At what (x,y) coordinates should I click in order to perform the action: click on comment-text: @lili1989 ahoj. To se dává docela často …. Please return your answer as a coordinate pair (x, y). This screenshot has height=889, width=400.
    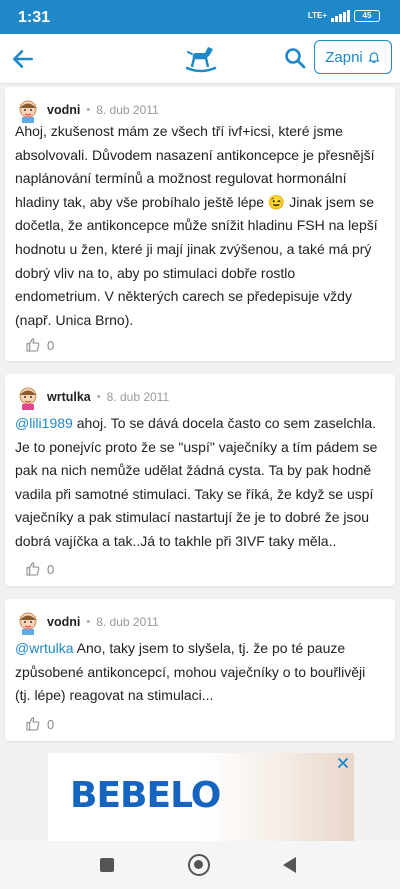
    Looking at the image, I should click on (202, 483).